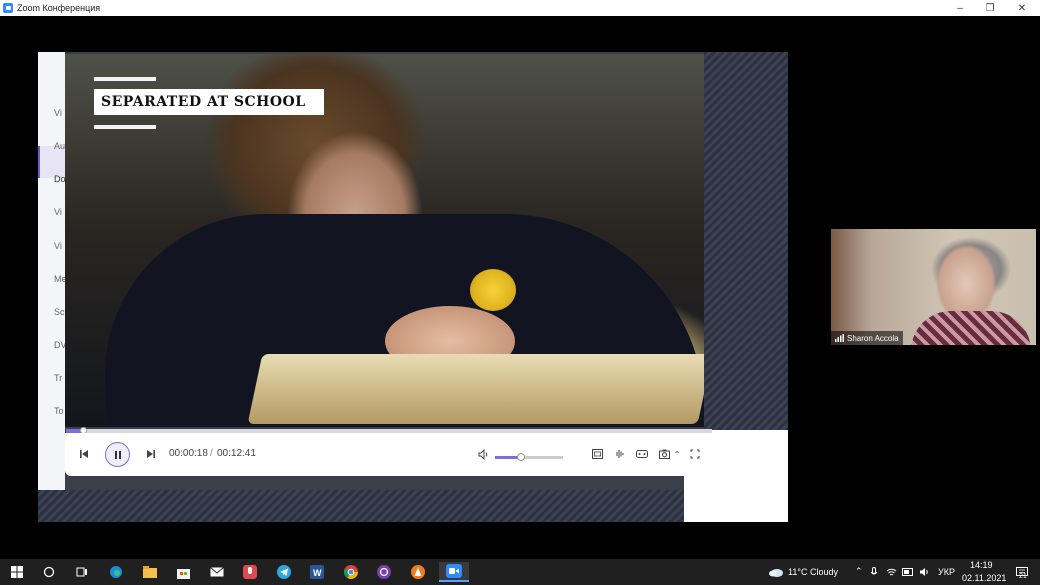 The height and width of the screenshot is (585, 1040). Describe the element at coordinates (84, 454) in the screenshot. I see `skip-back-icon` at that location.